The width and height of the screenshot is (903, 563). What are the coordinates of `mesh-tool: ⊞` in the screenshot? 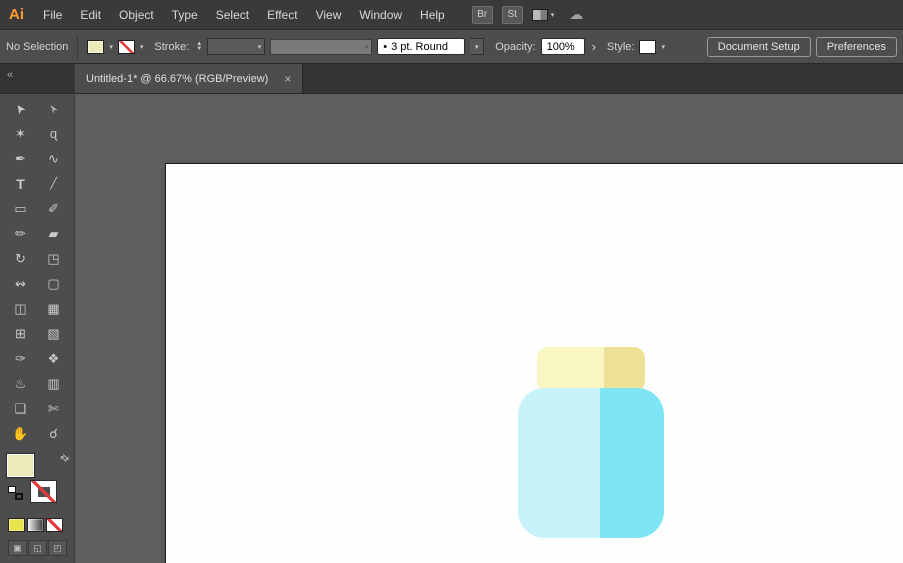 It's located at (20, 333).